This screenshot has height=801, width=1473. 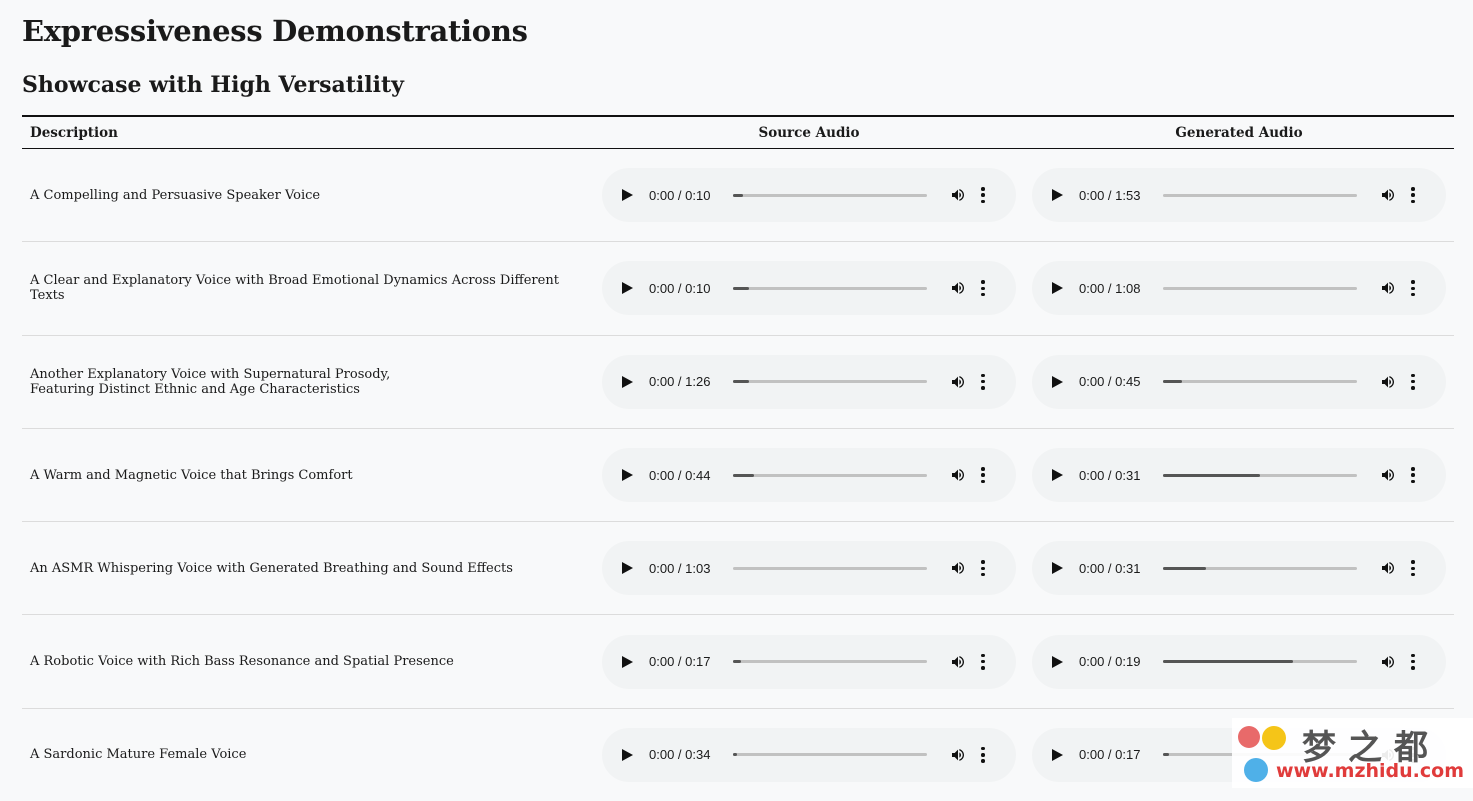 What do you see at coordinates (680, 568) in the screenshot?
I see `time-display: 0:00 / 1:03` at bounding box center [680, 568].